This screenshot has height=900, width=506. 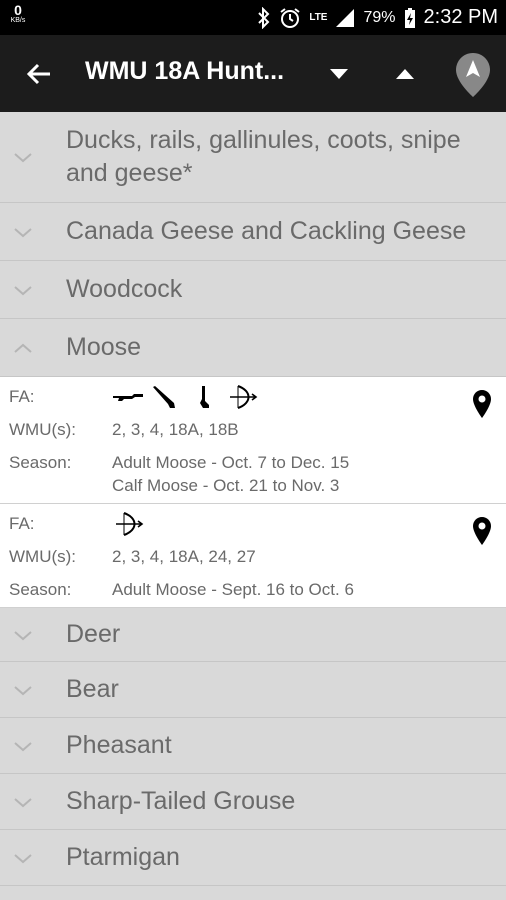 What do you see at coordinates (119, 745) in the screenshot?
I see `category-label: Pheasant` at bounding box center [119, 745].